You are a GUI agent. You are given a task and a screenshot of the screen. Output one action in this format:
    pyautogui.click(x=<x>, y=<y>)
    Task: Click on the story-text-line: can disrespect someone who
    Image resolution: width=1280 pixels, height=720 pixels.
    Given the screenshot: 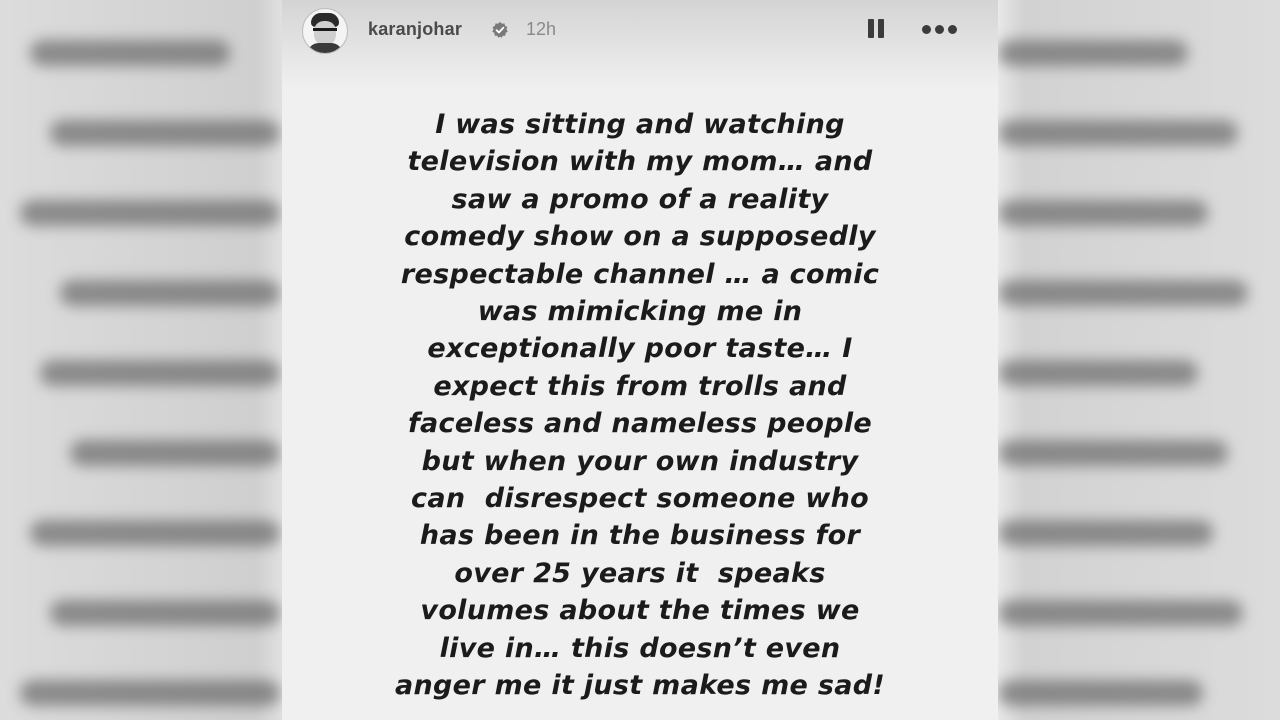 What is the action you would take?
    pyautogui.click(x=640, y=499)
    